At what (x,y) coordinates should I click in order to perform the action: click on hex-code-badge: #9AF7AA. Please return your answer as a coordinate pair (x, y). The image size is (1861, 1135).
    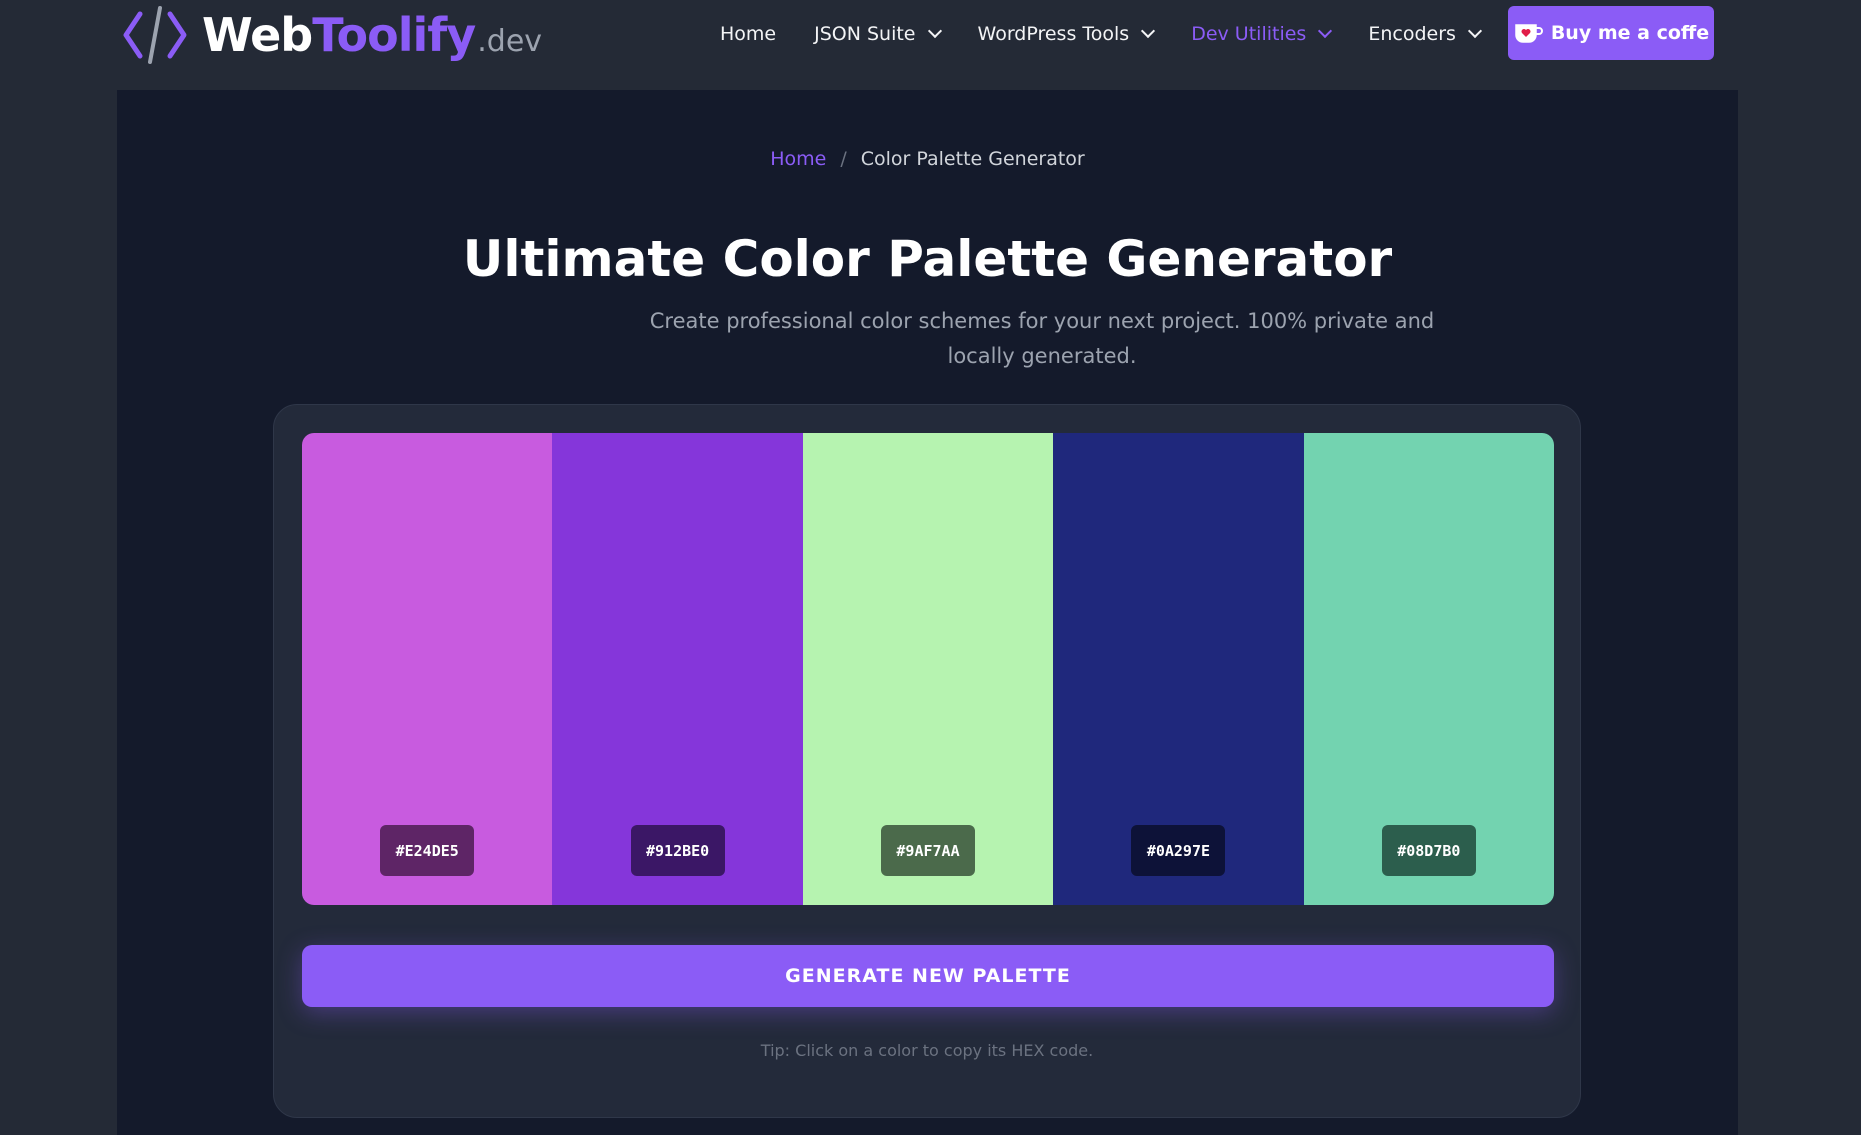
    Looking at the image, I should click on (928, 850).